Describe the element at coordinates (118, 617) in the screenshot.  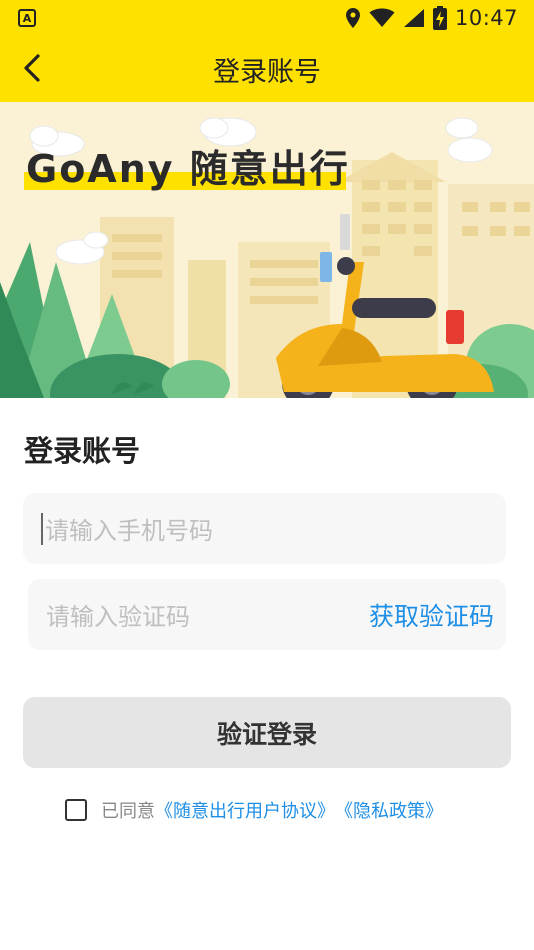
I see `code-placeholder: 请输入验证码` at that location.